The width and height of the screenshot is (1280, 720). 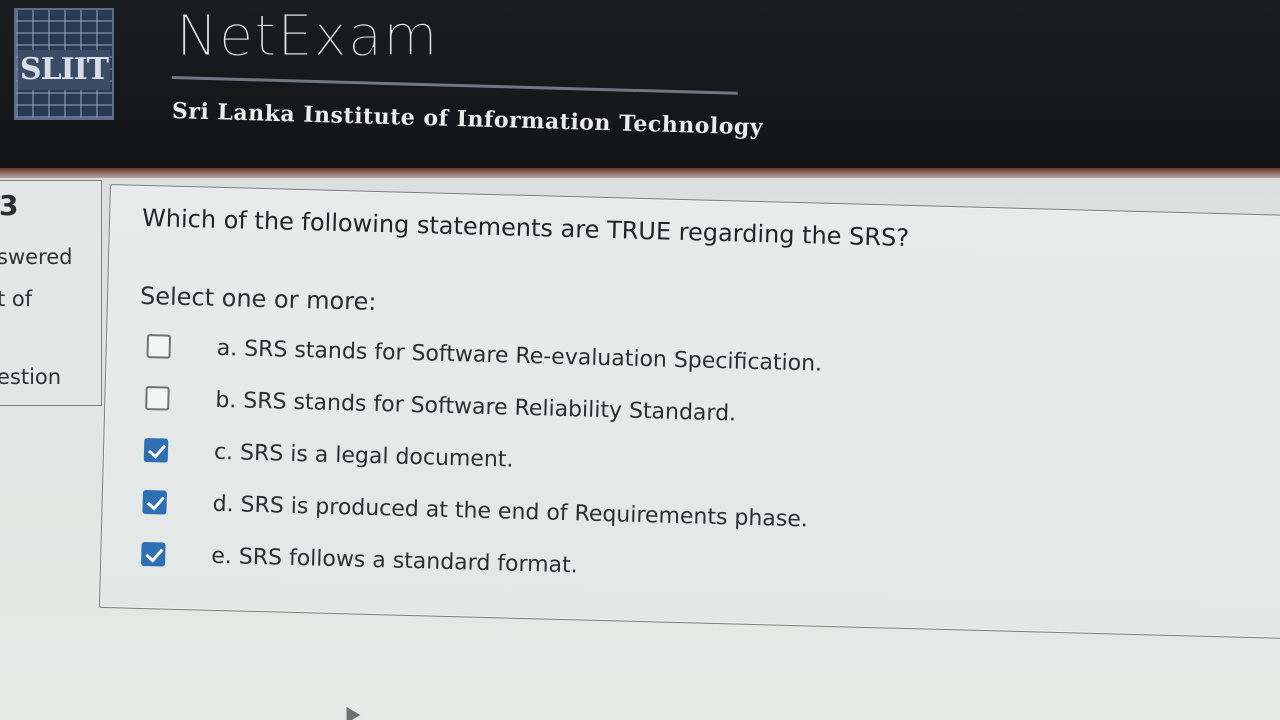 I want to click on sliit-logo: SLIIT, so click(x=64, y=64).